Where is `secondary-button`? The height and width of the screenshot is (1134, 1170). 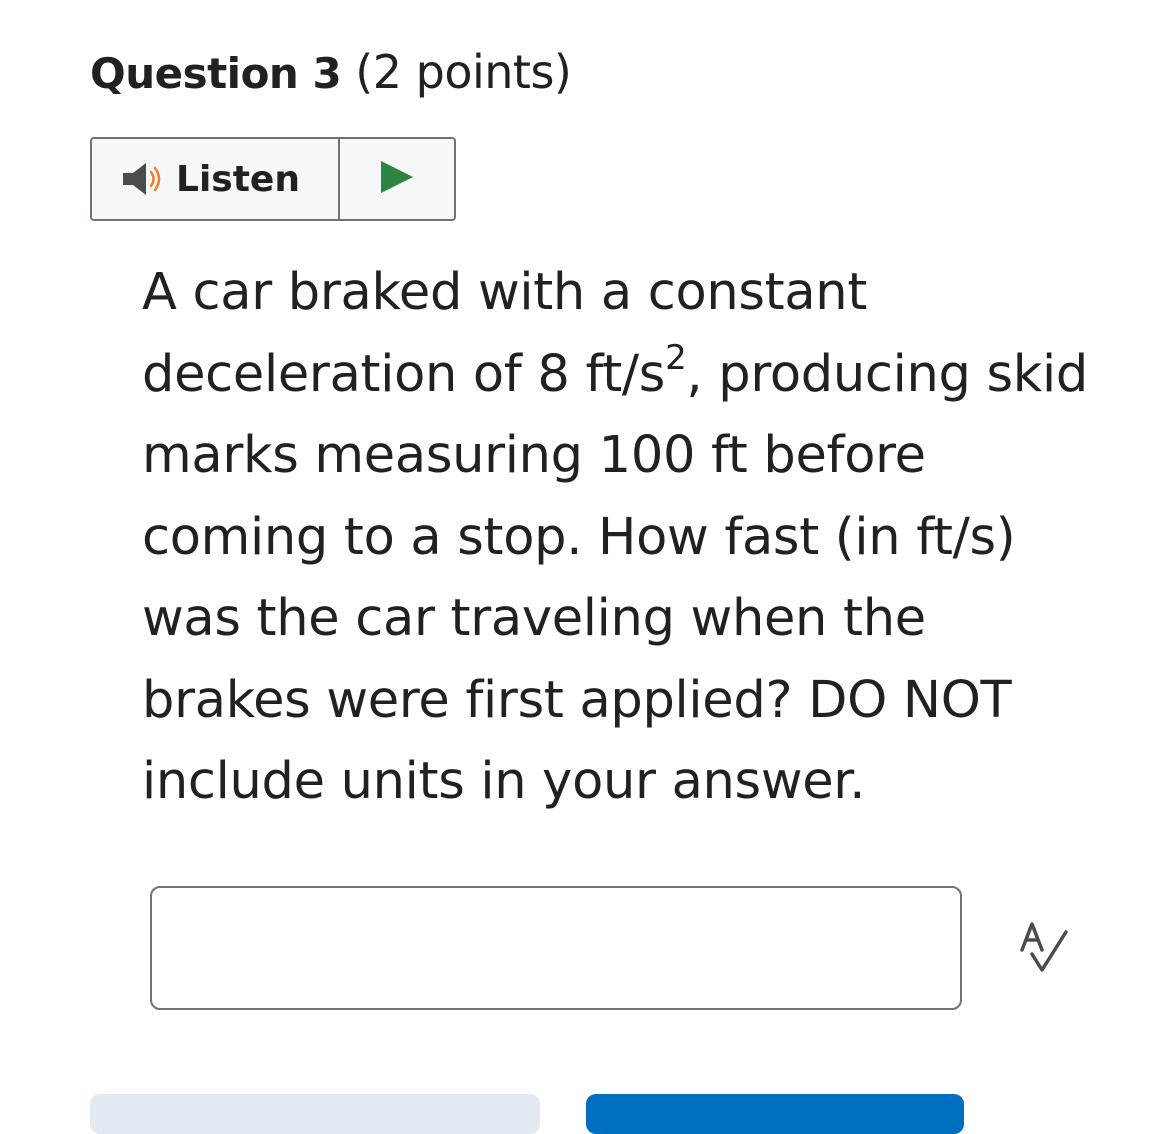 secondary-button is located at coordinates (315, 1114).